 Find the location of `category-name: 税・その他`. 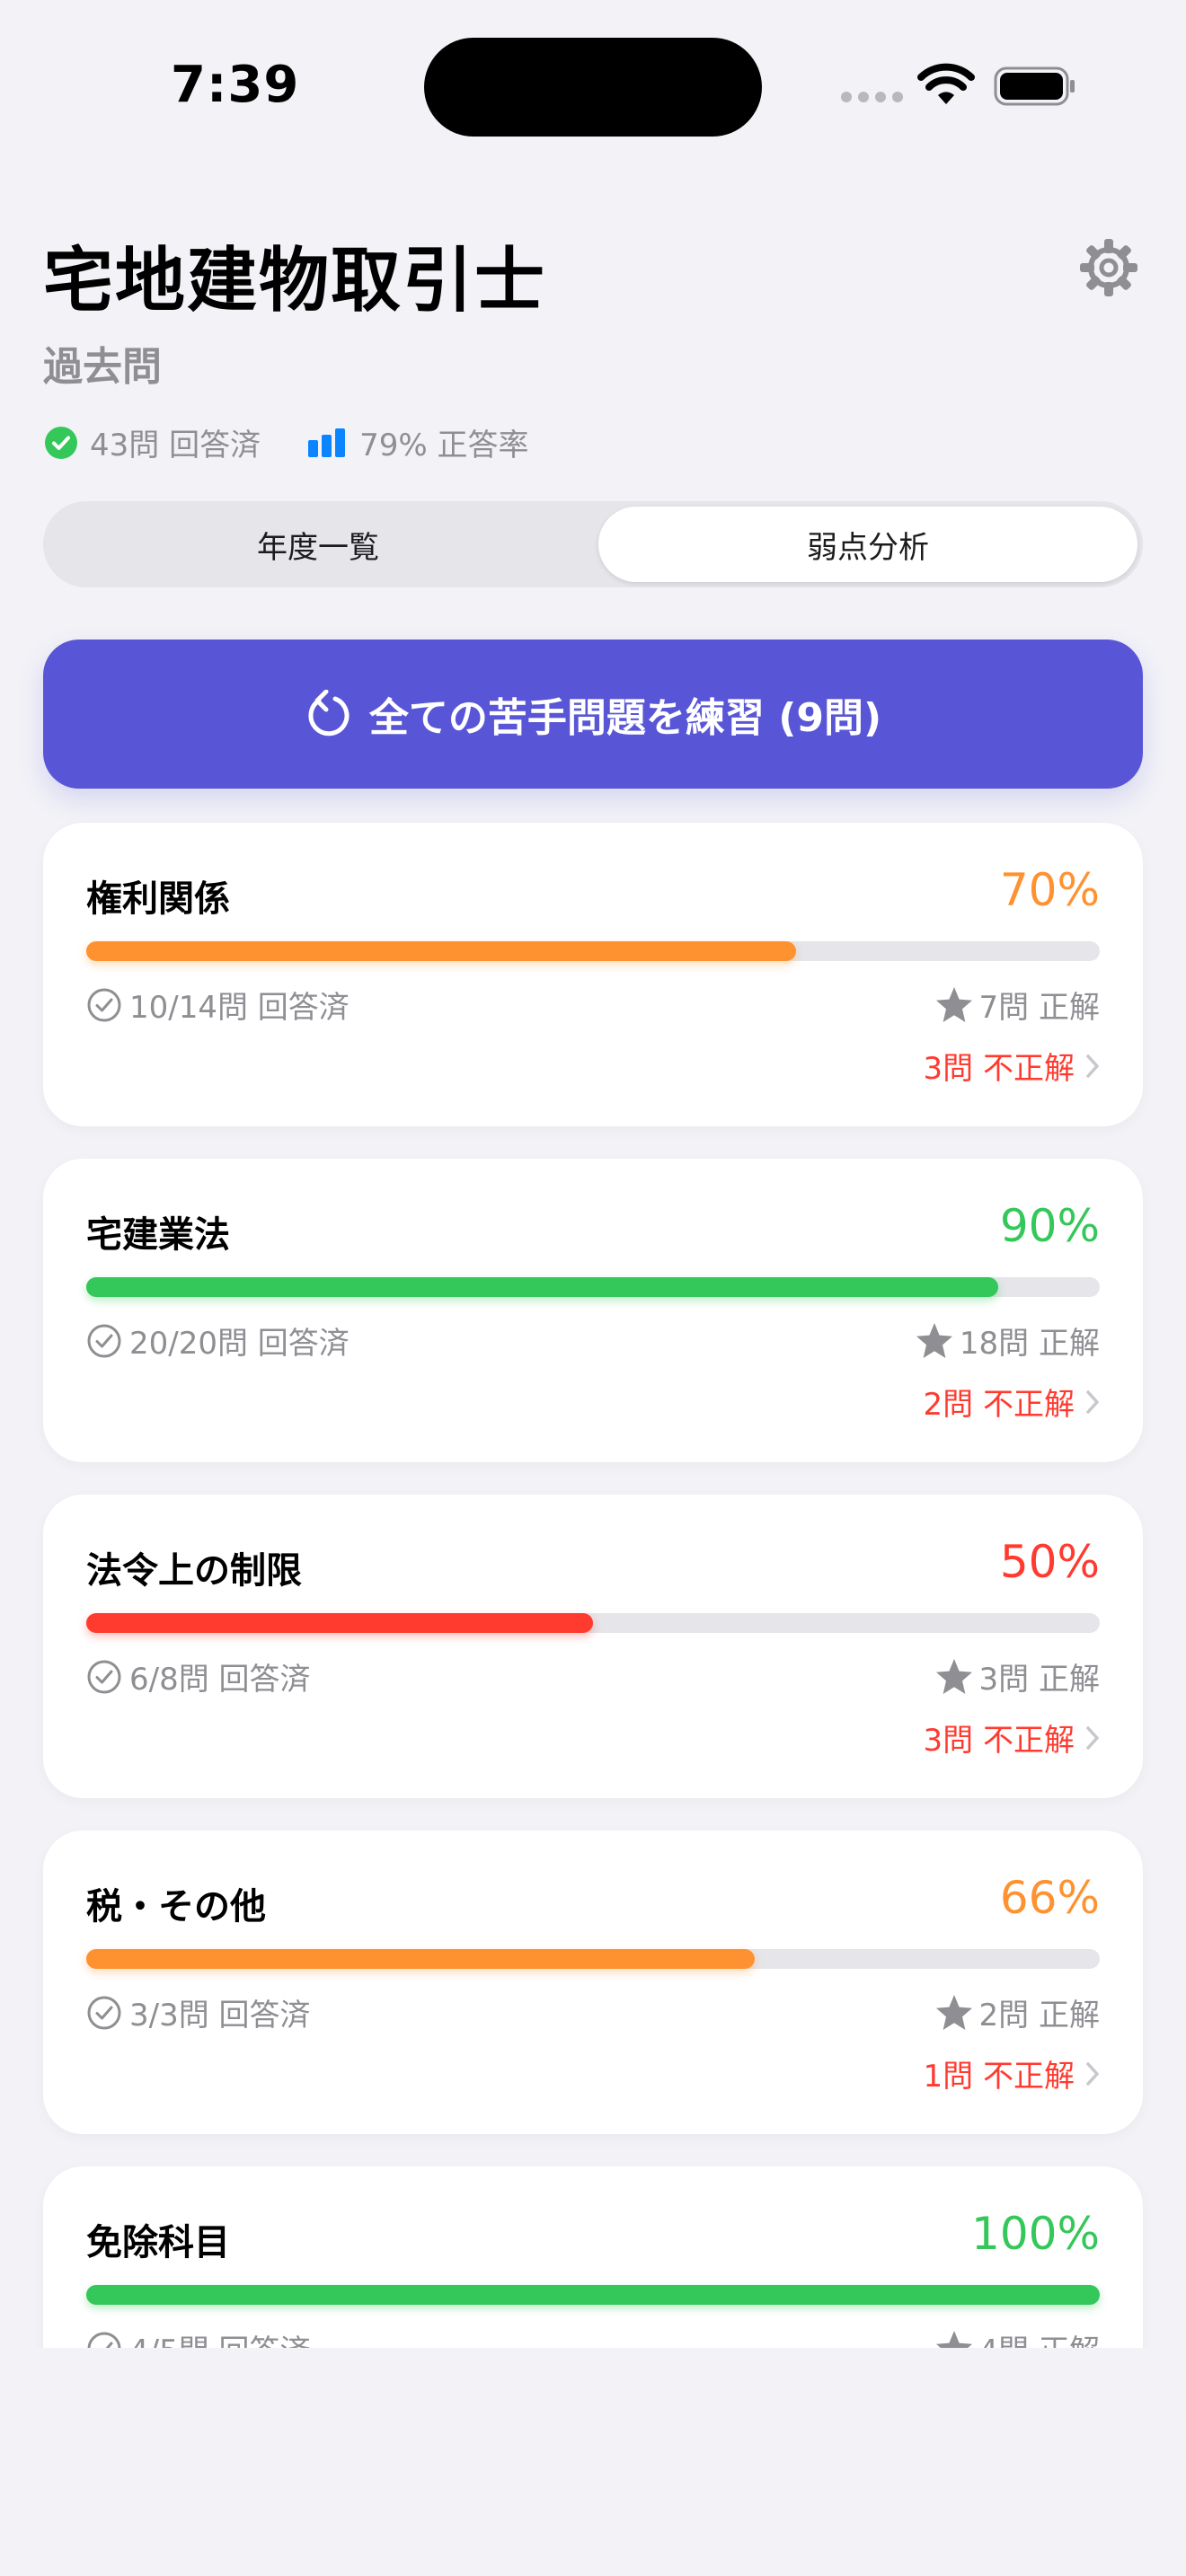

category-name: 税・その他 is located at coordinates (176, 1907).